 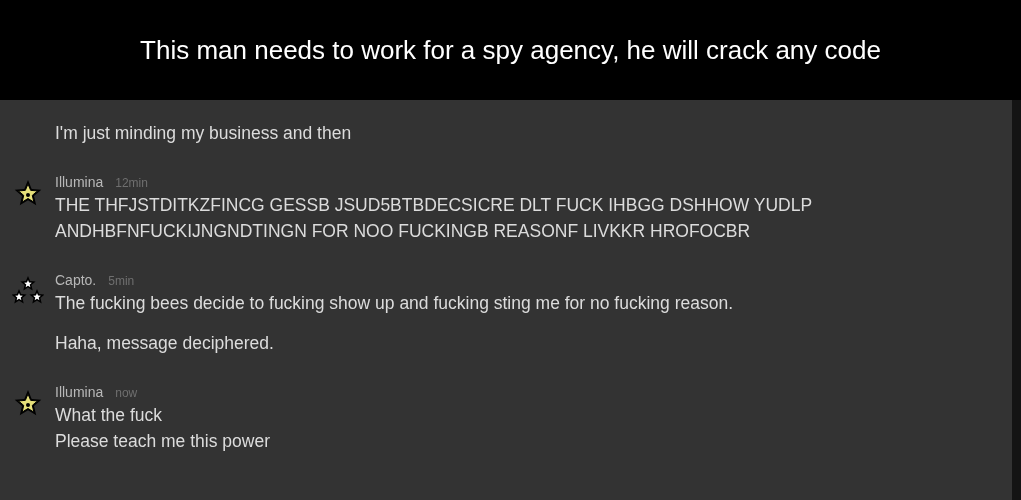 I want to click on message-time: now, so click(x=126, y=393).